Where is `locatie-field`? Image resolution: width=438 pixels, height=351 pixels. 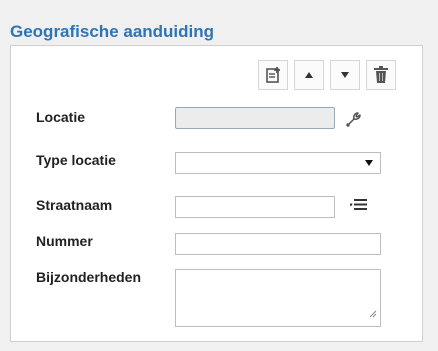
locatie-field is located at coordinates (255, 118).